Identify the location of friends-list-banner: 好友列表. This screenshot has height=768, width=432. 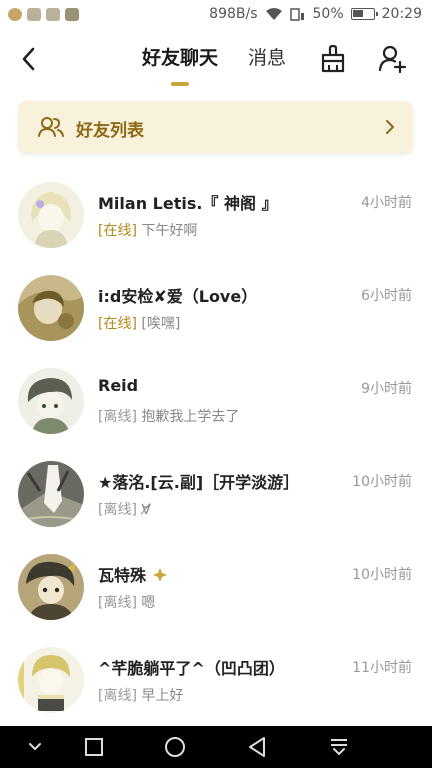
(215, 127).